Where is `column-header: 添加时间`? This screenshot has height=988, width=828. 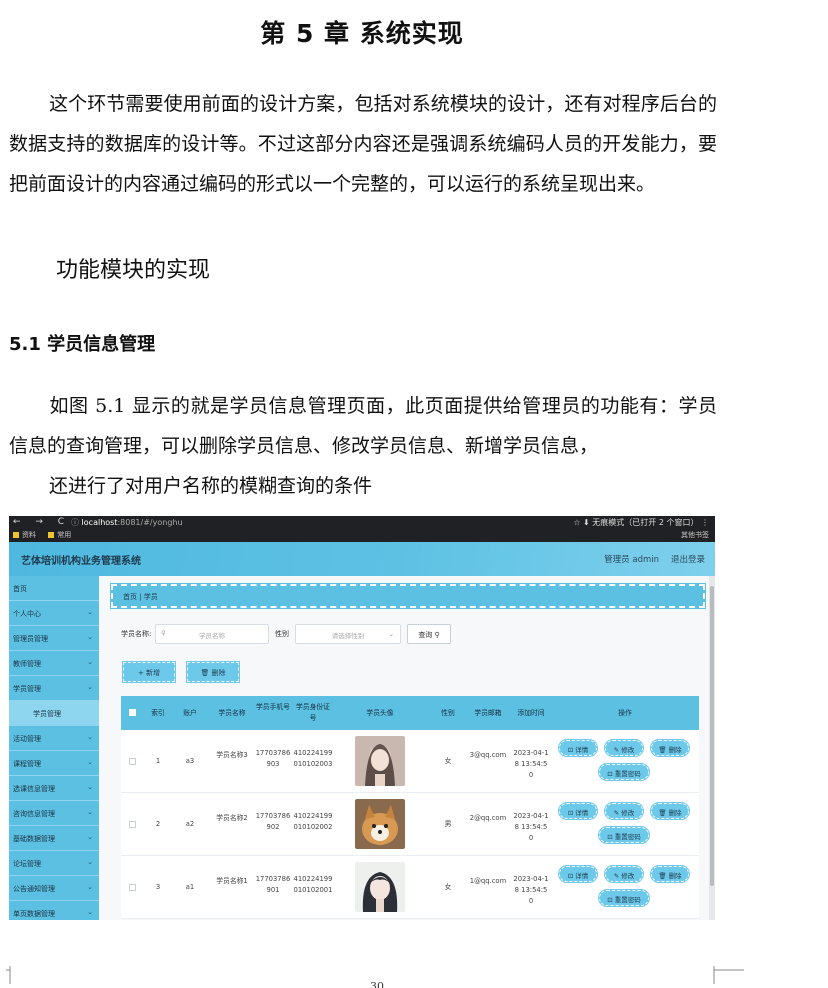
column-header: 添加时间 is located at coordinates (531, 713).